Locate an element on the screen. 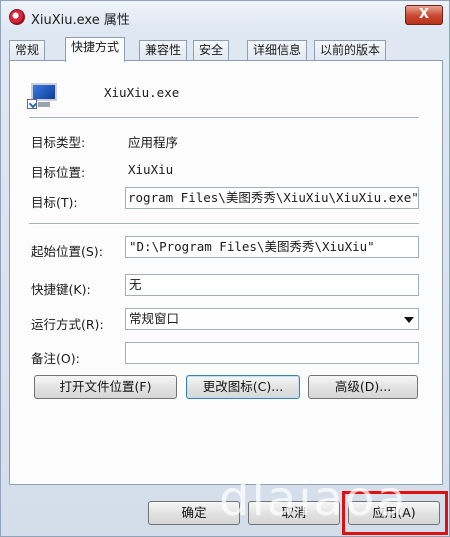 This screenshot has width=450, height=537. tab-shortcut: 快捷方式 is located at coordinates (95, 49).